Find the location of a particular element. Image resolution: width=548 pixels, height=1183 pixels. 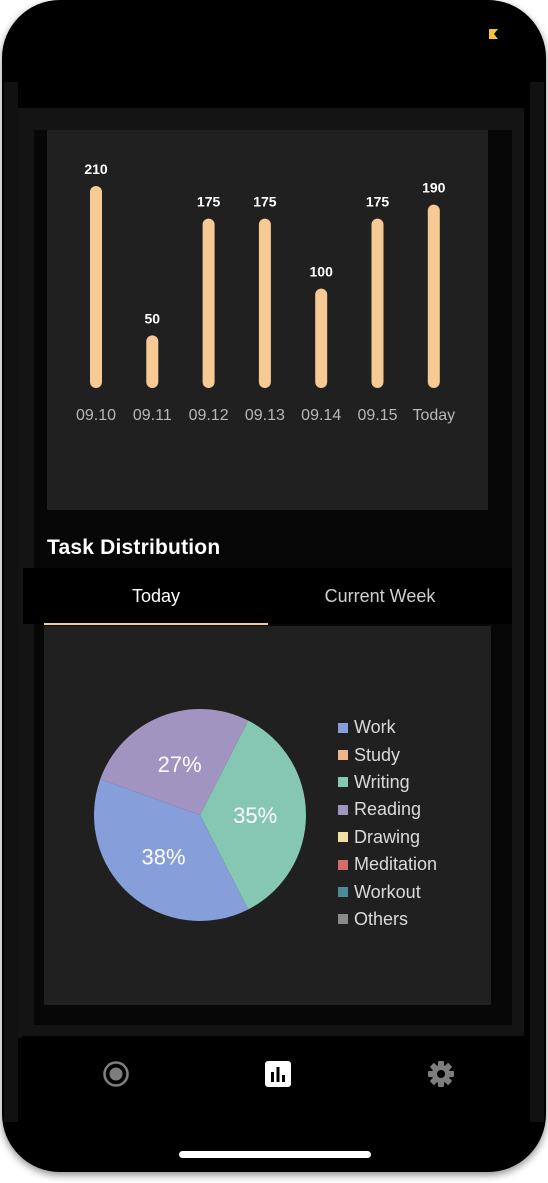

section-title: Task Distribution is located at coordinates (134, 547).